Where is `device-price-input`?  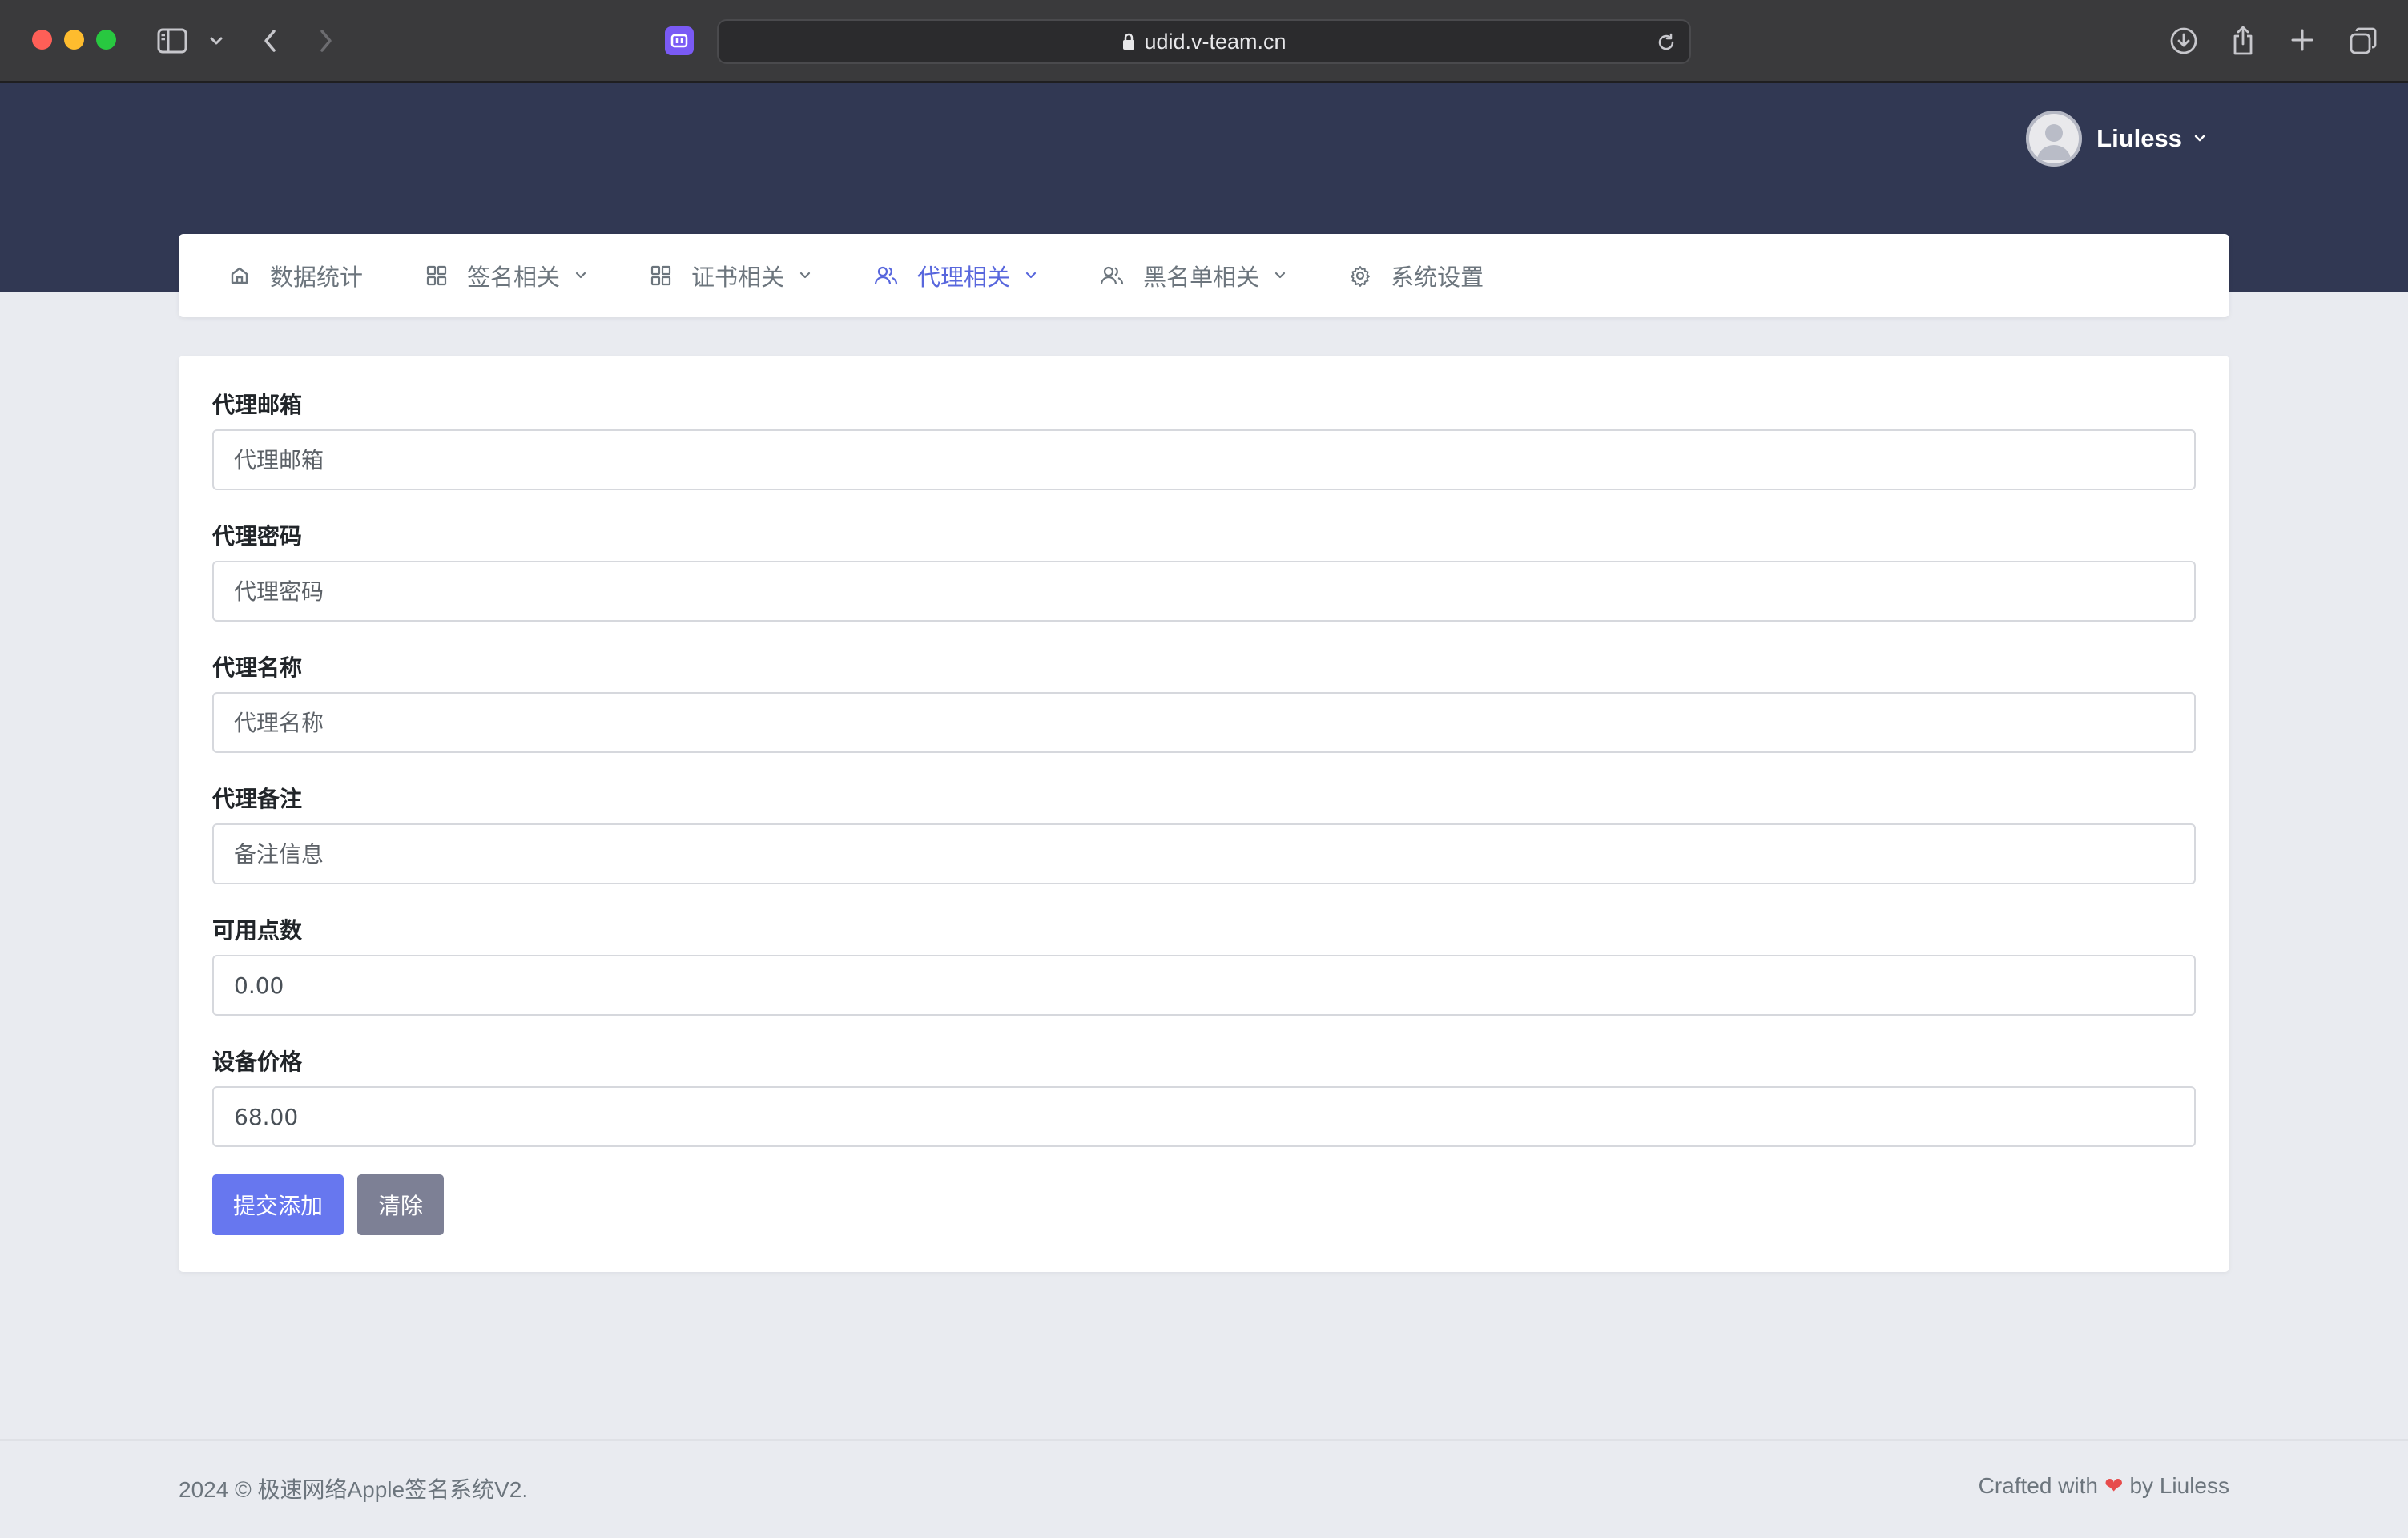 device-price-input is located at coordinates (1204, 1117).